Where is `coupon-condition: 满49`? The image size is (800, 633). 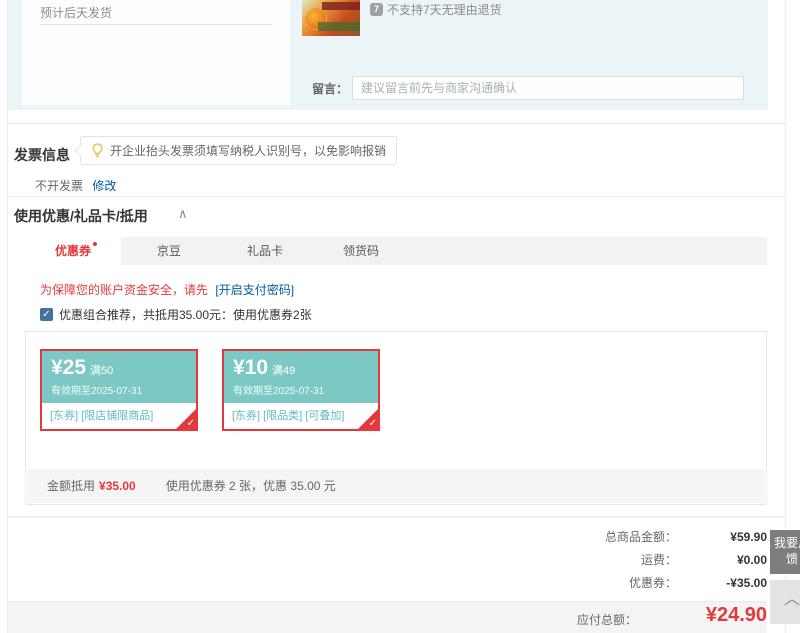
coupon-condition: 满49 is located at coordinates (284, 371).